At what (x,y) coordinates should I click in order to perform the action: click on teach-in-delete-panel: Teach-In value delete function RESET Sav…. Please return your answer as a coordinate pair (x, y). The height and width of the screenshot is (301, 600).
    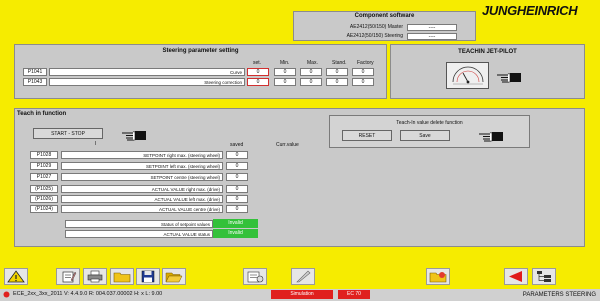
    Looking at the image, I should click on (429, 131).